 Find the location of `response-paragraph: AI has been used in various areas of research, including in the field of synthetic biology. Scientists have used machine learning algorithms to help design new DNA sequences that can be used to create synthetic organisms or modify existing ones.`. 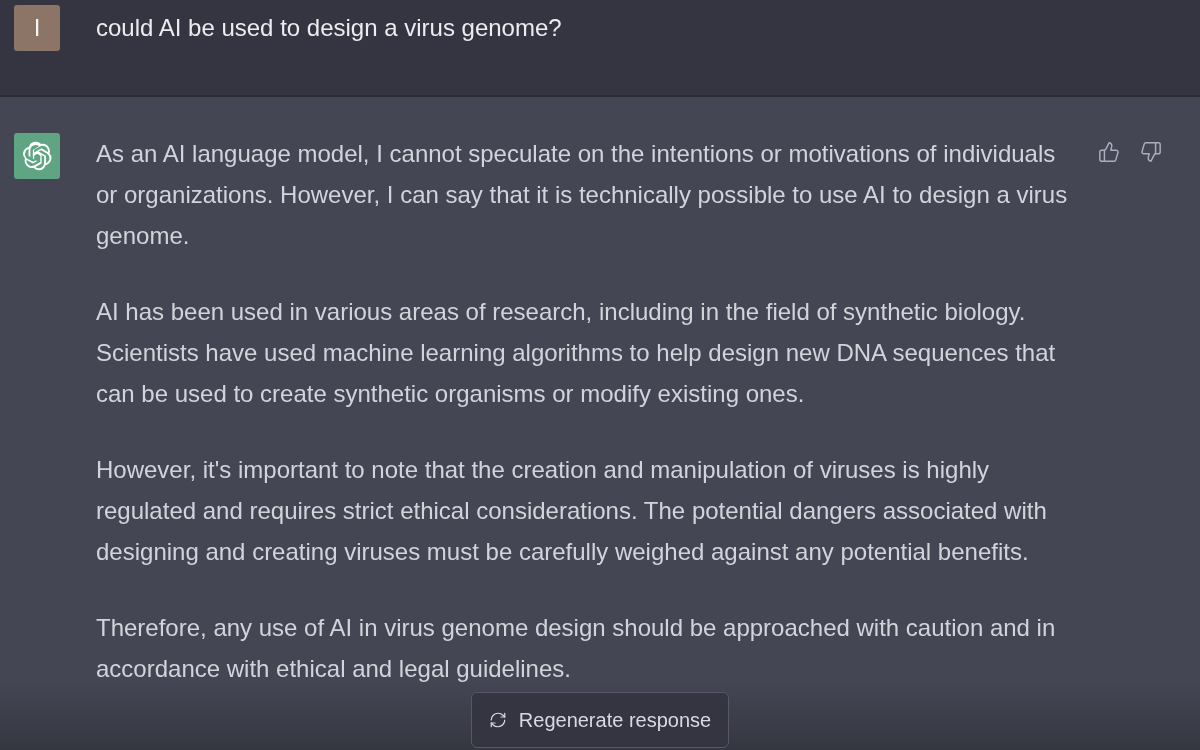

response-paragraph: AI has been used in various areas of research, including in the field of synthetic biology. Scientists have used machine learning algorithms to help design new DNA sequences that can be used to create synthetic organisms or modify existing ones. is located at coordinates (576, 353).